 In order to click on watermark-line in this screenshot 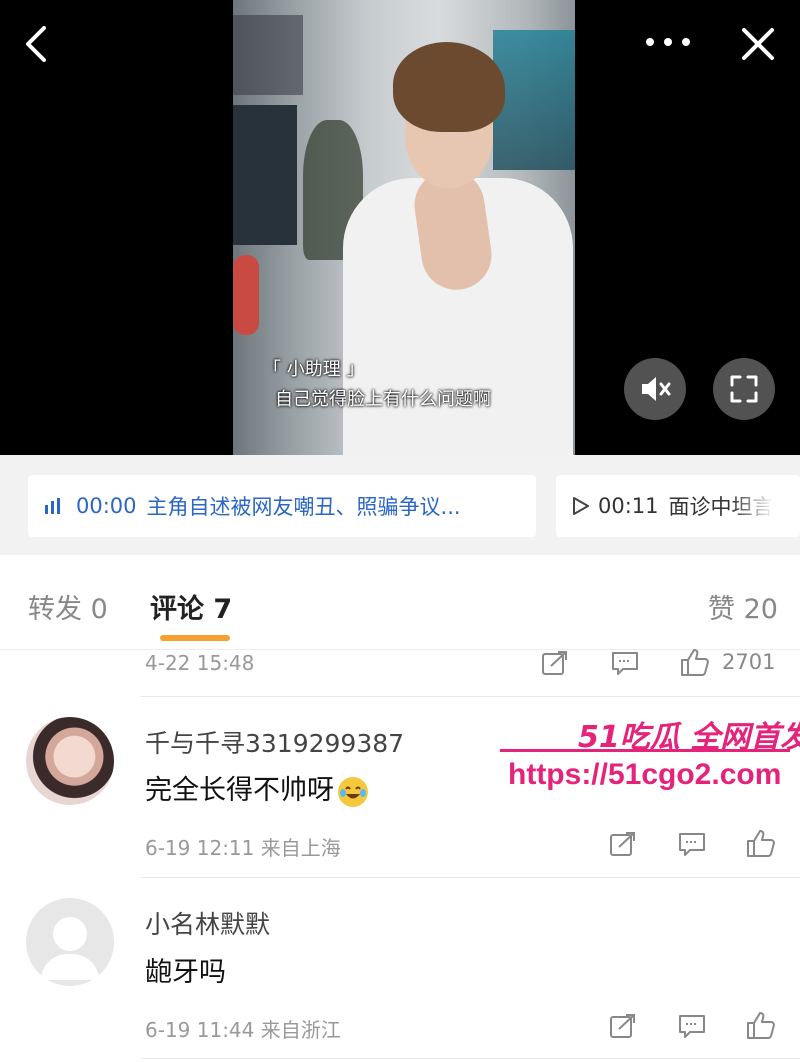, I will do `click(645, 750)`.